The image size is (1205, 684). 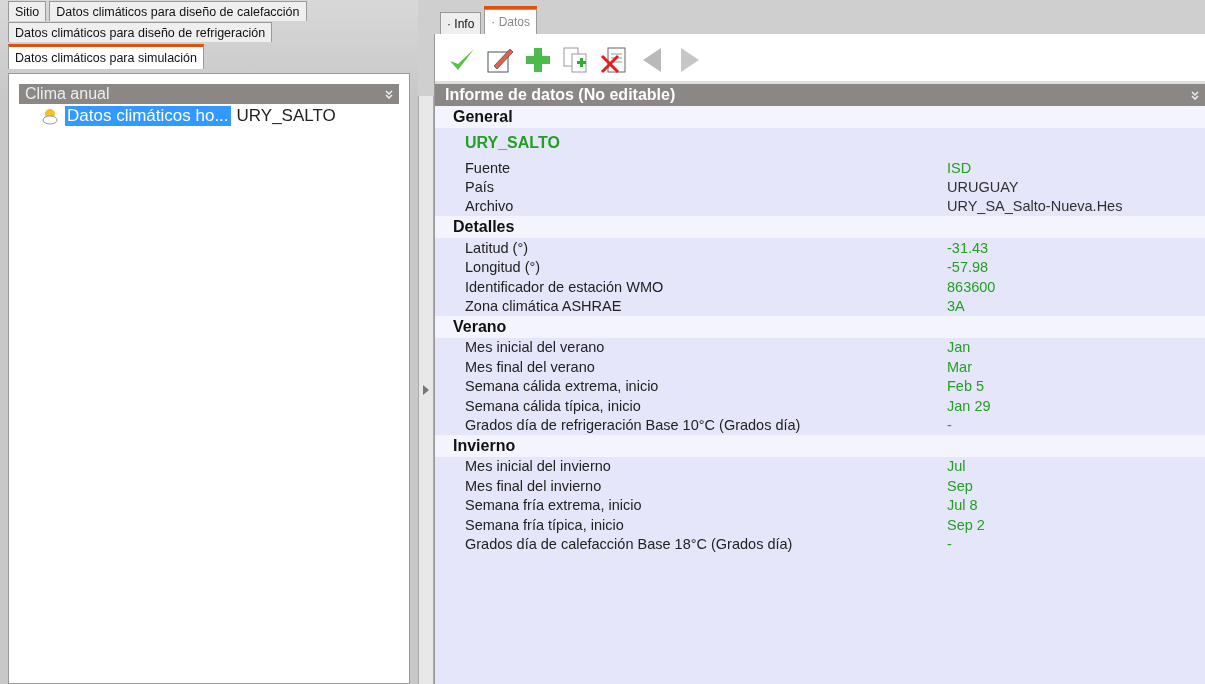 What do you see at coordinates (960, 366) in the screenshot?
I see `field-value: Mar` at bounding box center [960, 366].